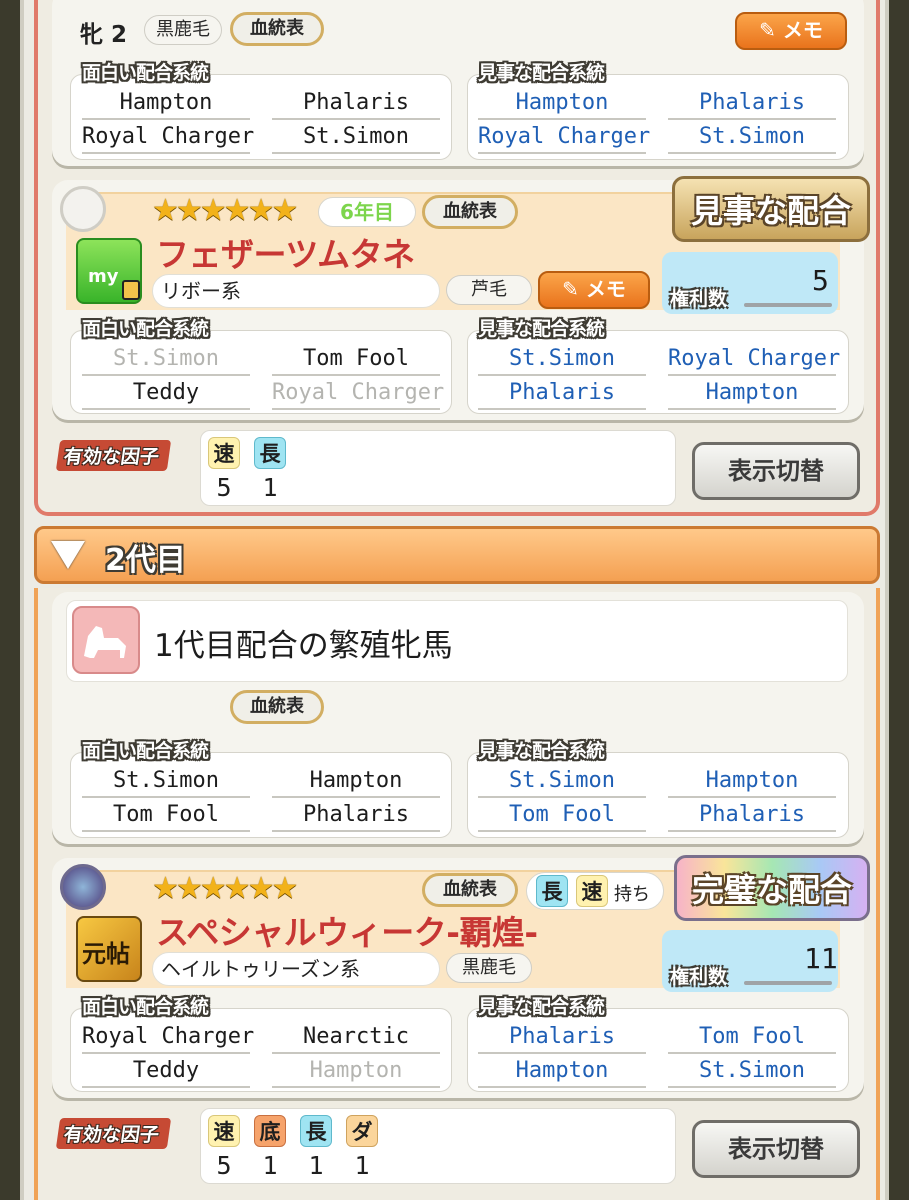  I want to click on stallion-name: スペシャルウィーク-覇煌-, so click(347, 932).